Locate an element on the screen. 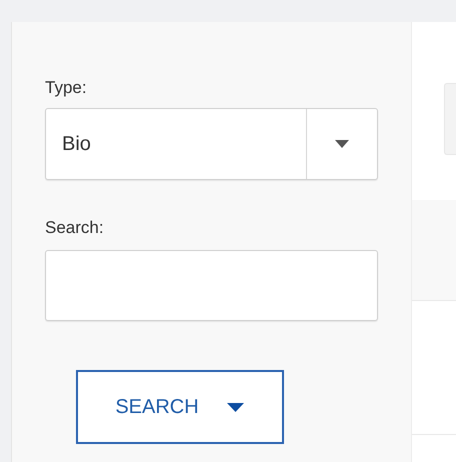  select-value: Bio is located at coordinates (76, 144).